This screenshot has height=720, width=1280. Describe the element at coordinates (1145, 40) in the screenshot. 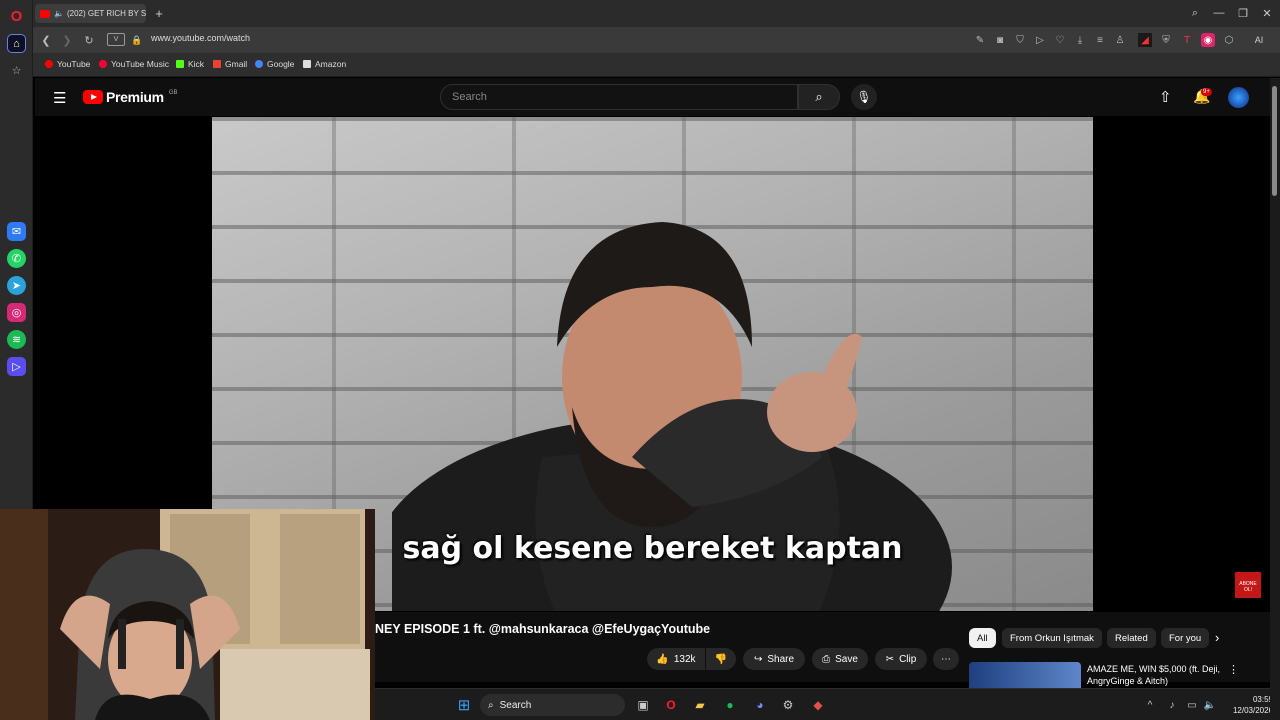

I see `extension-red-icon: ◢` at that location.